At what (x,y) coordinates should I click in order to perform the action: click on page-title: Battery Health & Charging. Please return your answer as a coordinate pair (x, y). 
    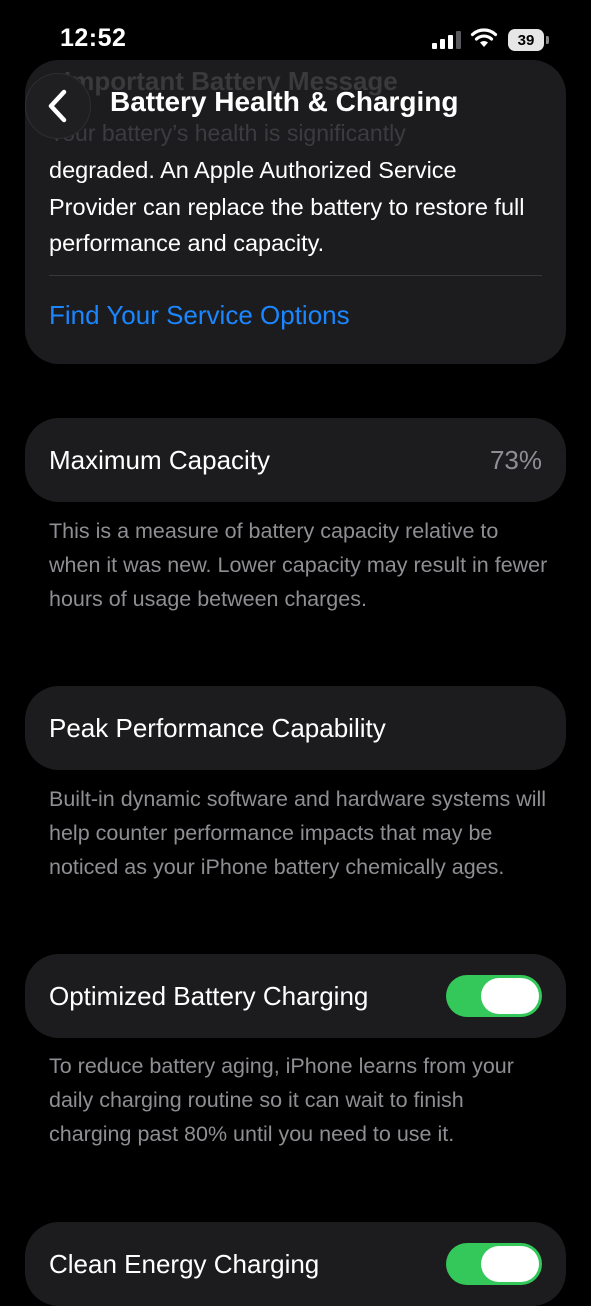
    Looking at the image, I should click on (284, 101).